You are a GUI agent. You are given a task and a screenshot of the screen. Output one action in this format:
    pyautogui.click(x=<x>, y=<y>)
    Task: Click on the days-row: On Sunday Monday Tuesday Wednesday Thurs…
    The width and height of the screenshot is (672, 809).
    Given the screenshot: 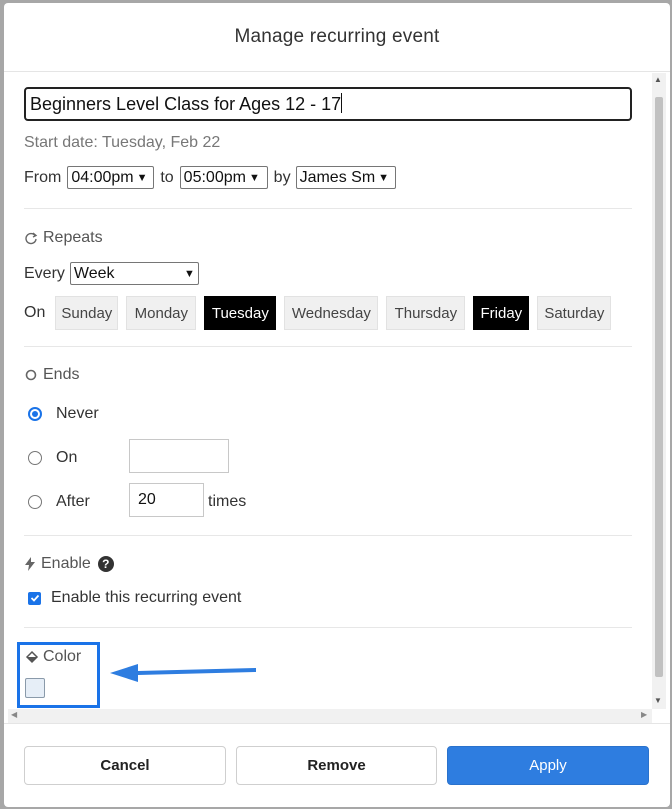 What is the action you would take?
    pyautogui.click(x=318, y=313)
    